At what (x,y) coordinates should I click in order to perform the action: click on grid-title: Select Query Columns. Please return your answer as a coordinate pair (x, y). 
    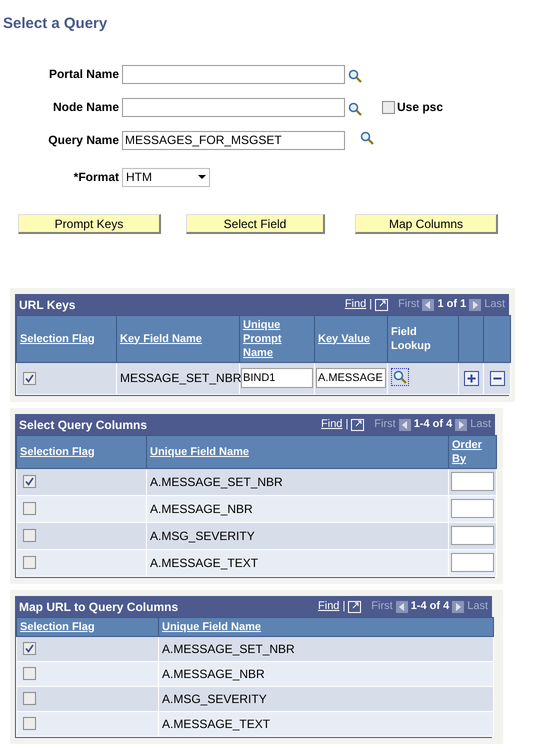
    Looking at the image, I should click on (83, 425).